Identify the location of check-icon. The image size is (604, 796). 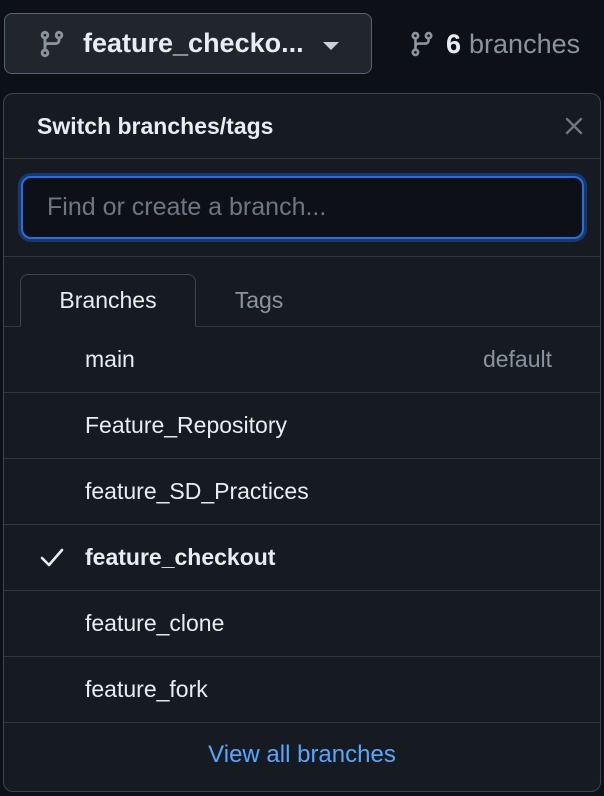
(52, 558).